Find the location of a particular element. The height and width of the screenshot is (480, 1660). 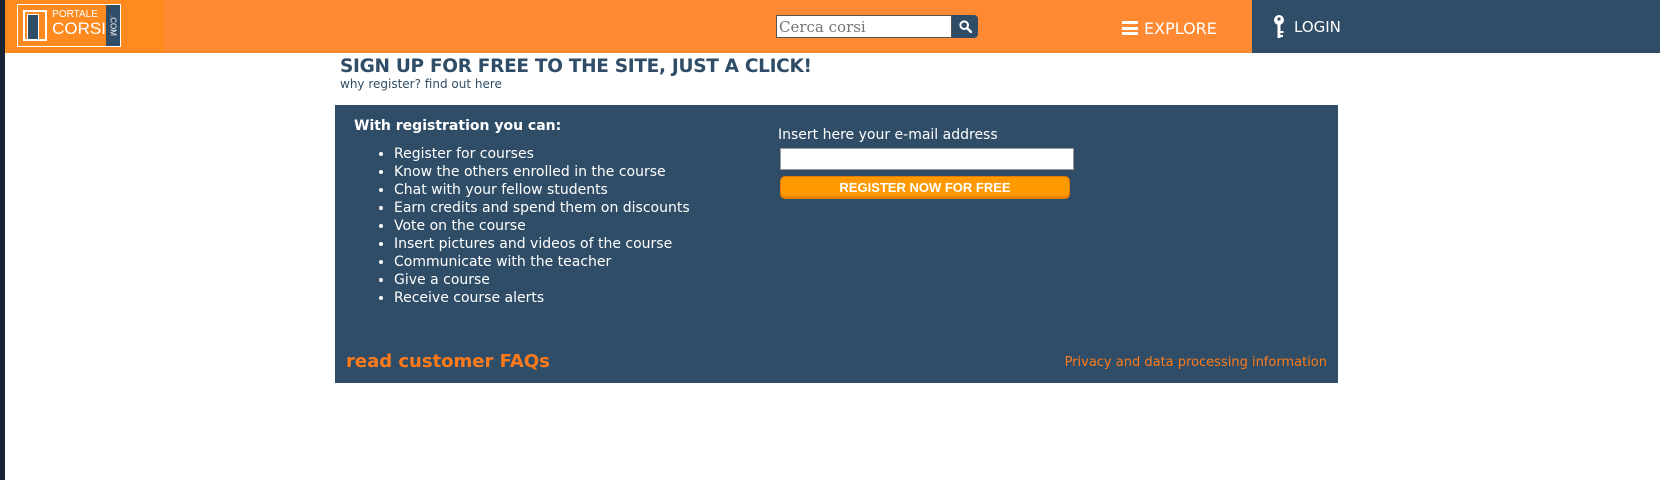

login-button: LOGIN is located at coordinates (1306, 27).